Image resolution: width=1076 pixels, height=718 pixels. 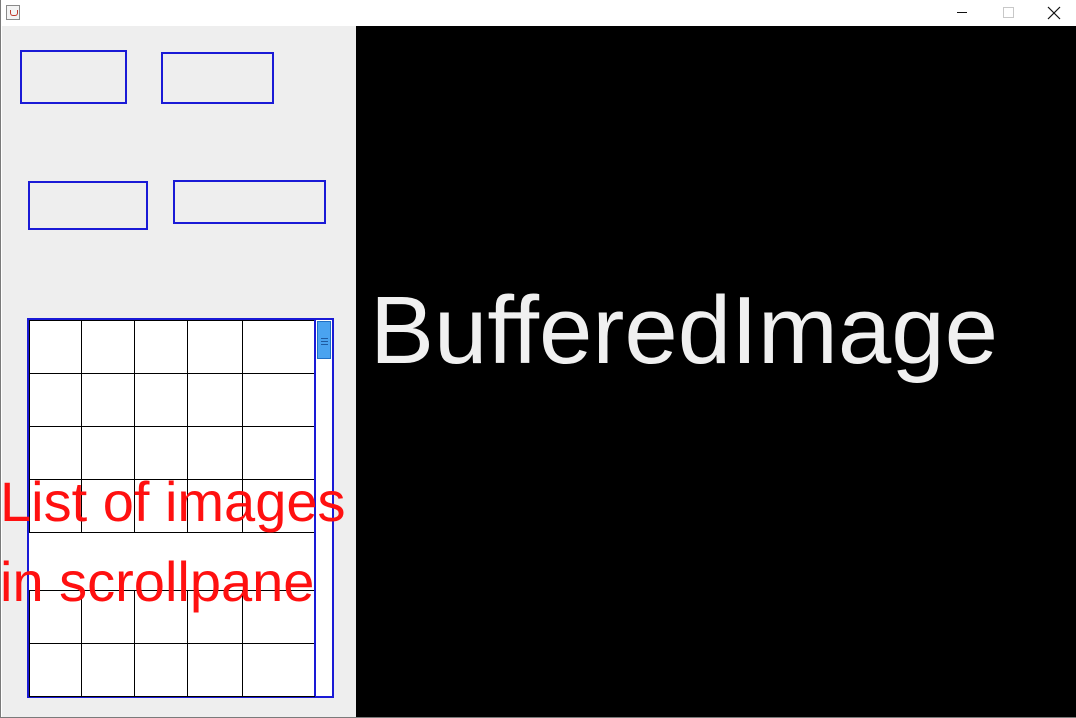 I want to click on close-button, so click(x=1053, y=13).